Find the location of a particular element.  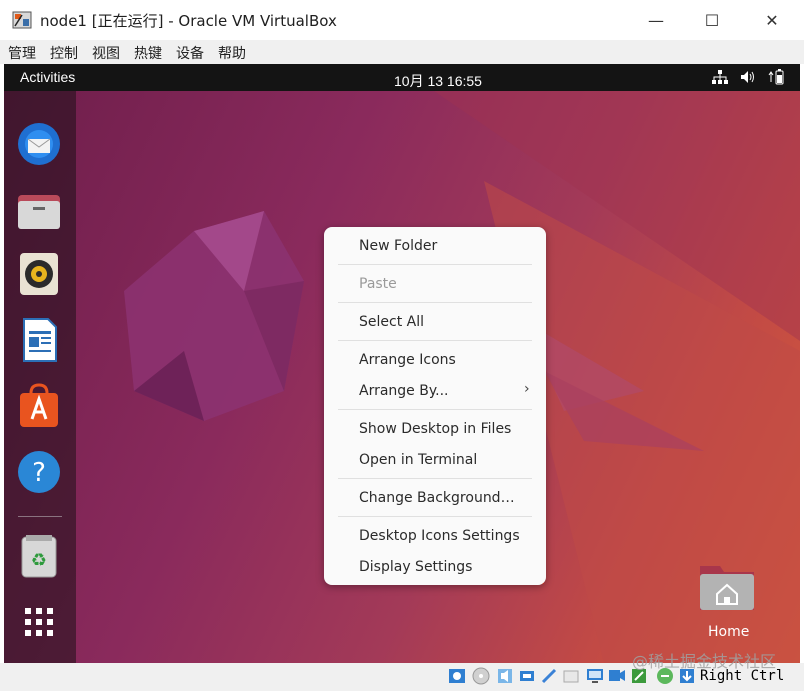

minimize-button: — is located at coordinates (656, 20).